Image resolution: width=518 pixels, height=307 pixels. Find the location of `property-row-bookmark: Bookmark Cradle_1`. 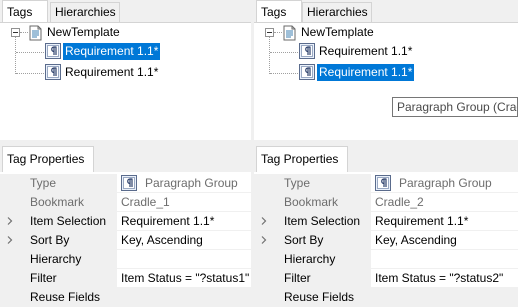

property-row-bookmark: Bookmark Cradle_1 is located at coordinates (125, 202).